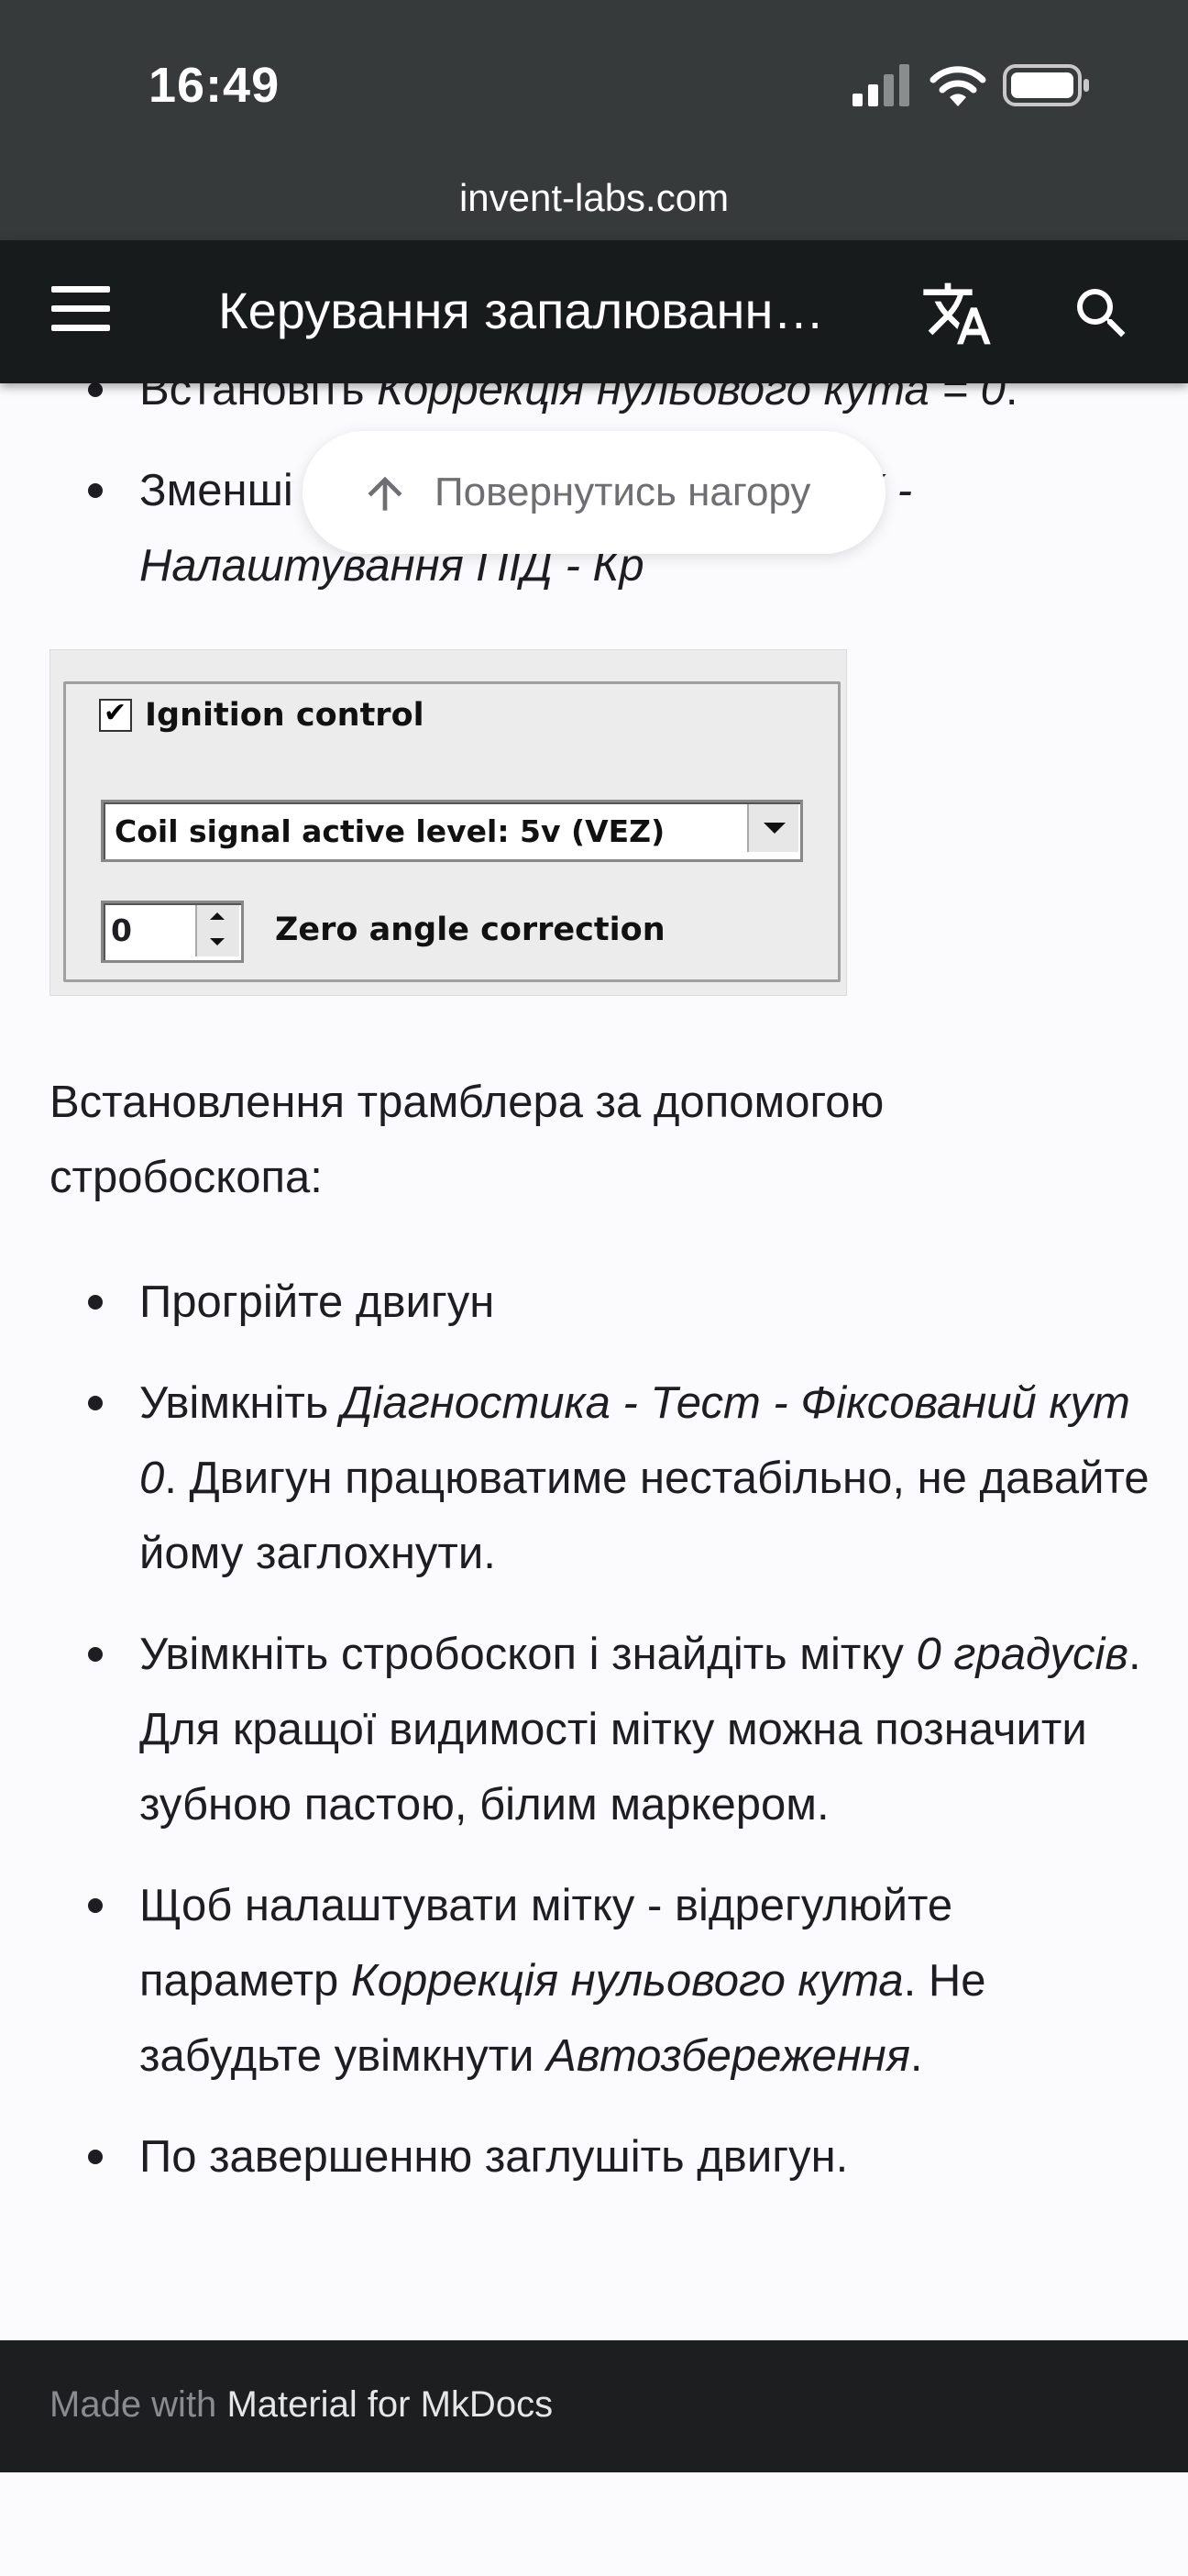 This screenshot has width=1188, height=2576. What do you see at coordinates (594, 2157) in the screenshot?
I see `list-item: По завершенню заглушіть двигун.` at bounding box center [594, 2157].